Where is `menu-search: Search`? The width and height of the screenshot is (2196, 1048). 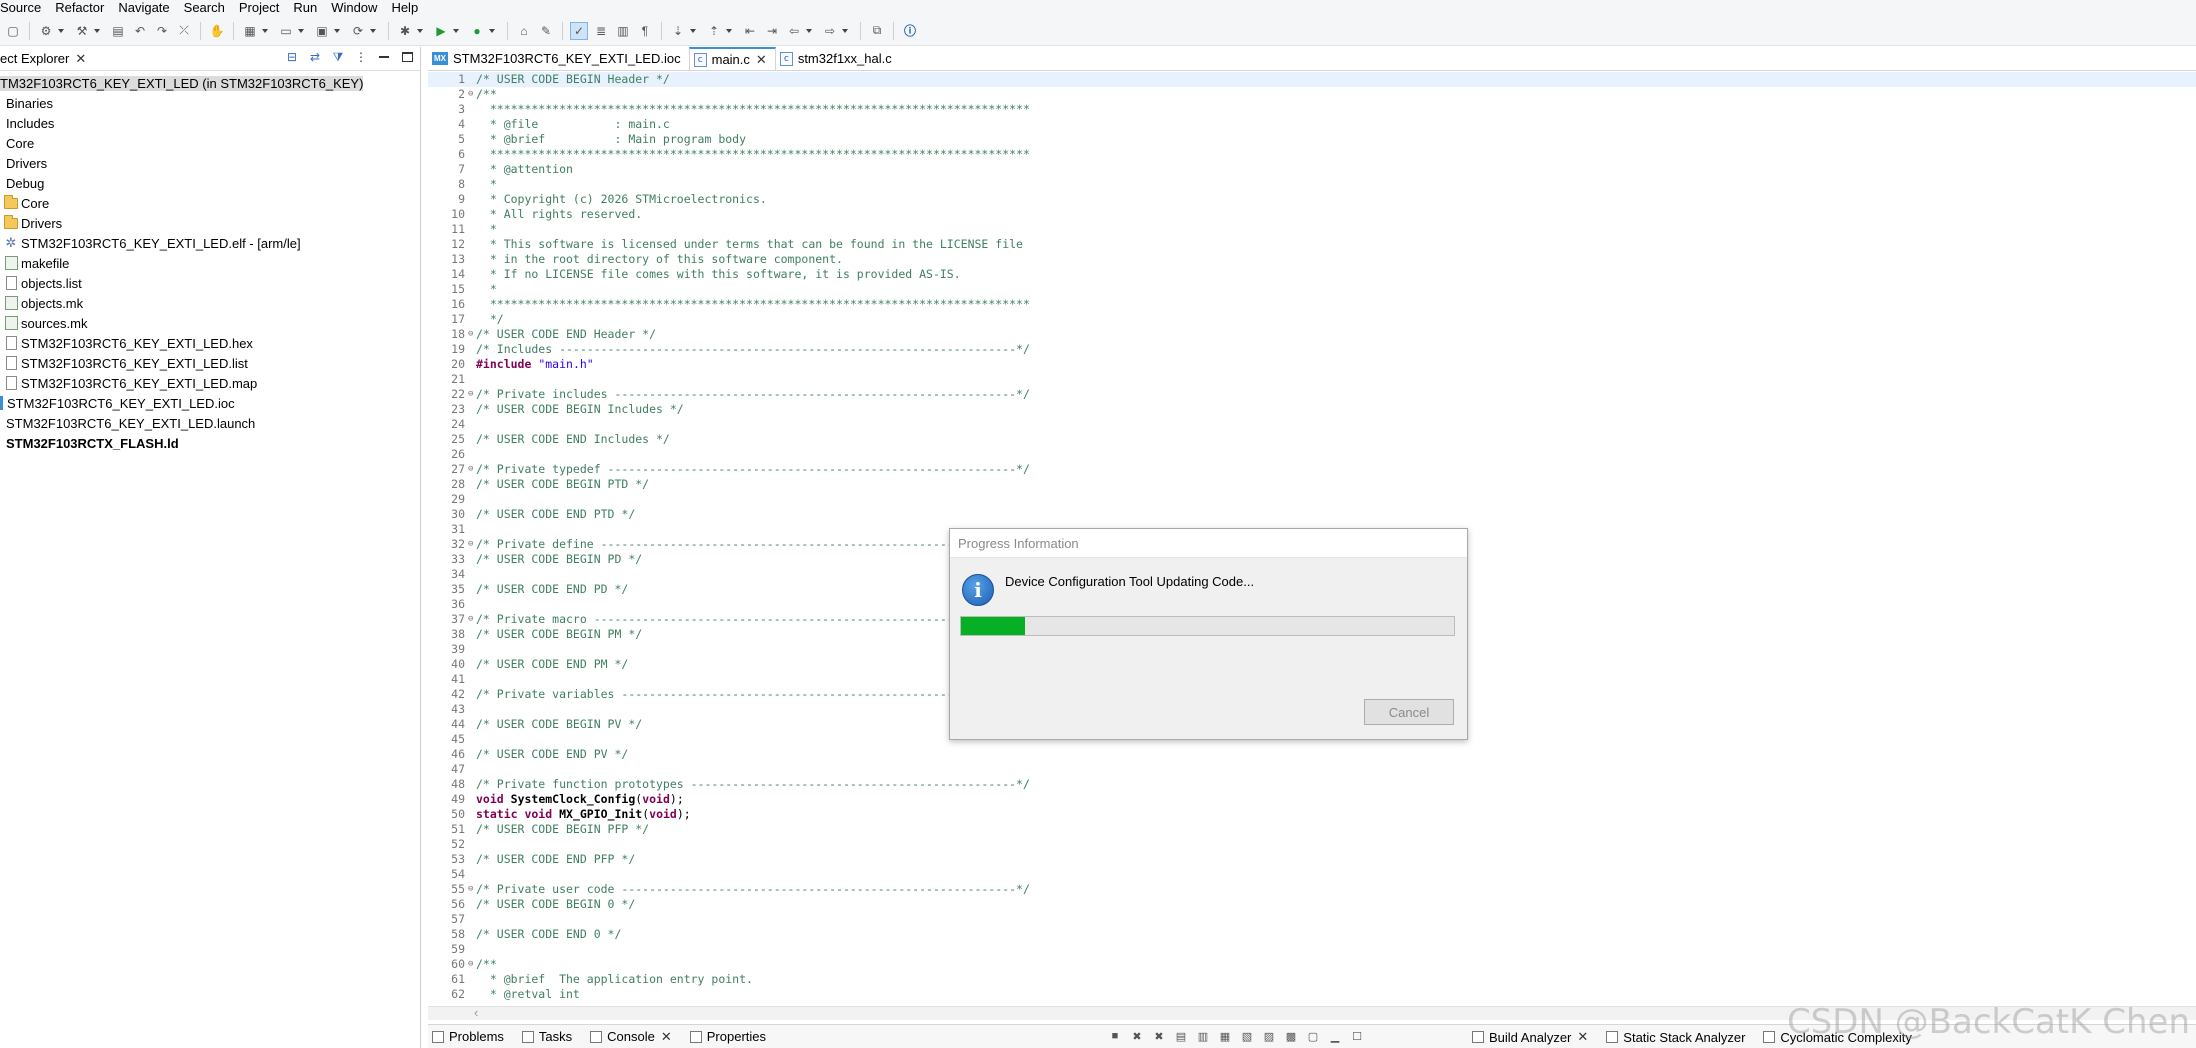 menu-search: Search is located at coordinates (207, 8).